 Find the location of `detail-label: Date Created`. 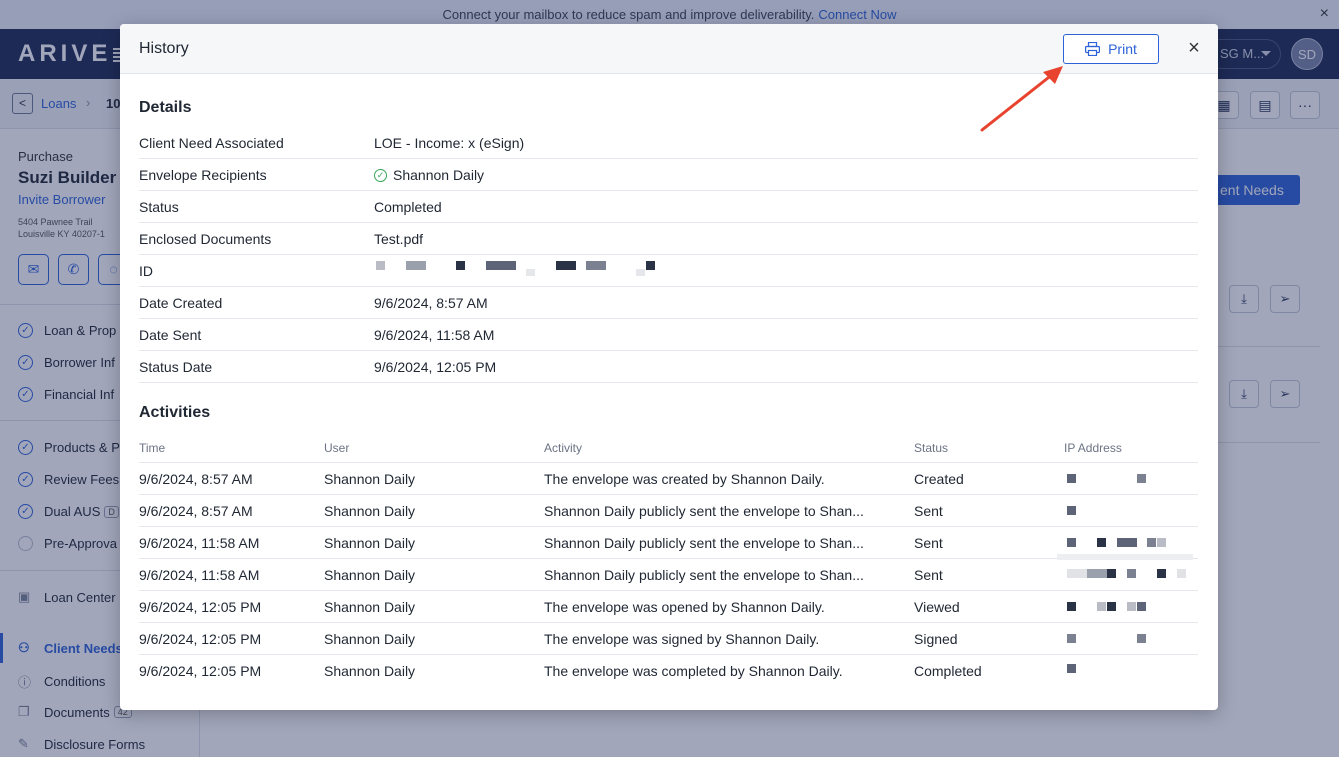

detail-label: Date Created is located at coordinates (181, 303).